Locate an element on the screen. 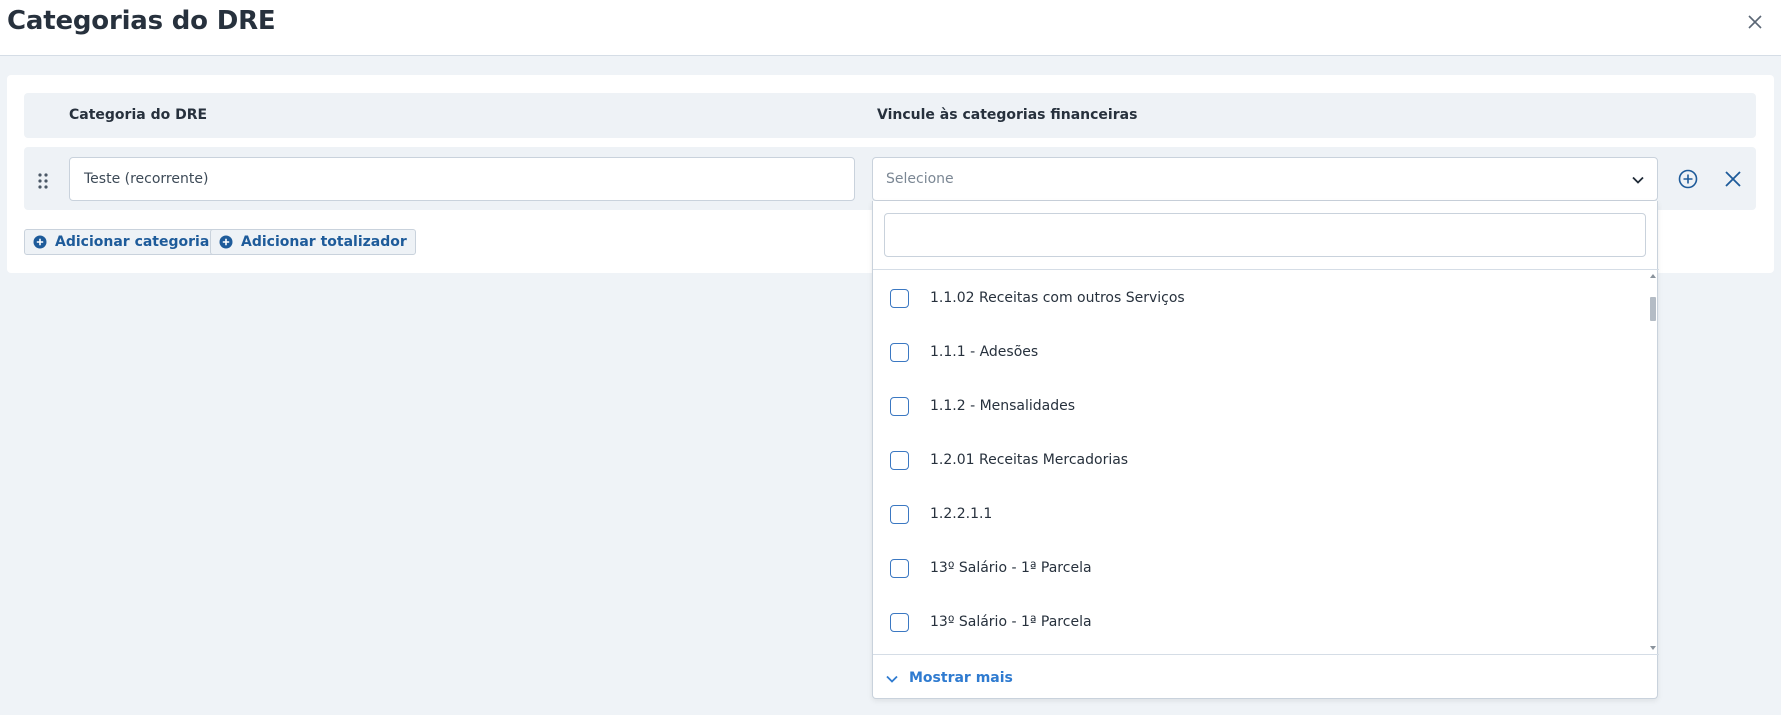 Image resolution: width=1781 pixels, height=715 pixels. drag-handle-icon is located at coordinates (43, 181).